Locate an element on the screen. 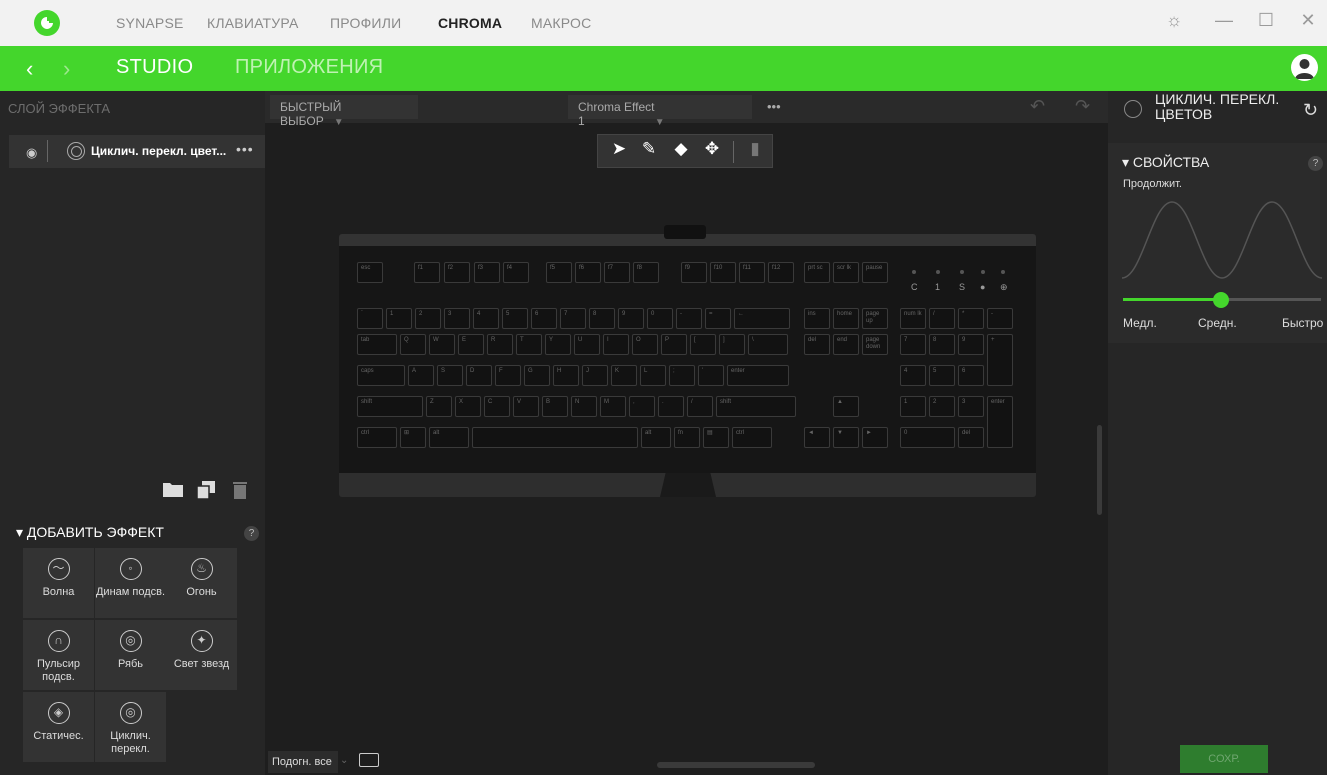 The image size is (1327, 775). letter-key: X is located at coordinates (468, 406).